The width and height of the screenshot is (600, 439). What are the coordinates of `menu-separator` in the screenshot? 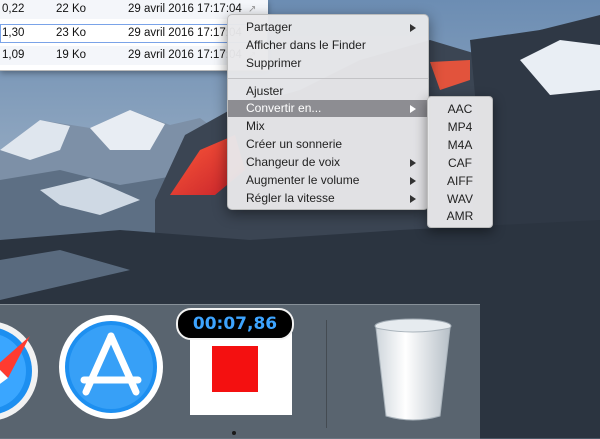 It's located at (328, 78).